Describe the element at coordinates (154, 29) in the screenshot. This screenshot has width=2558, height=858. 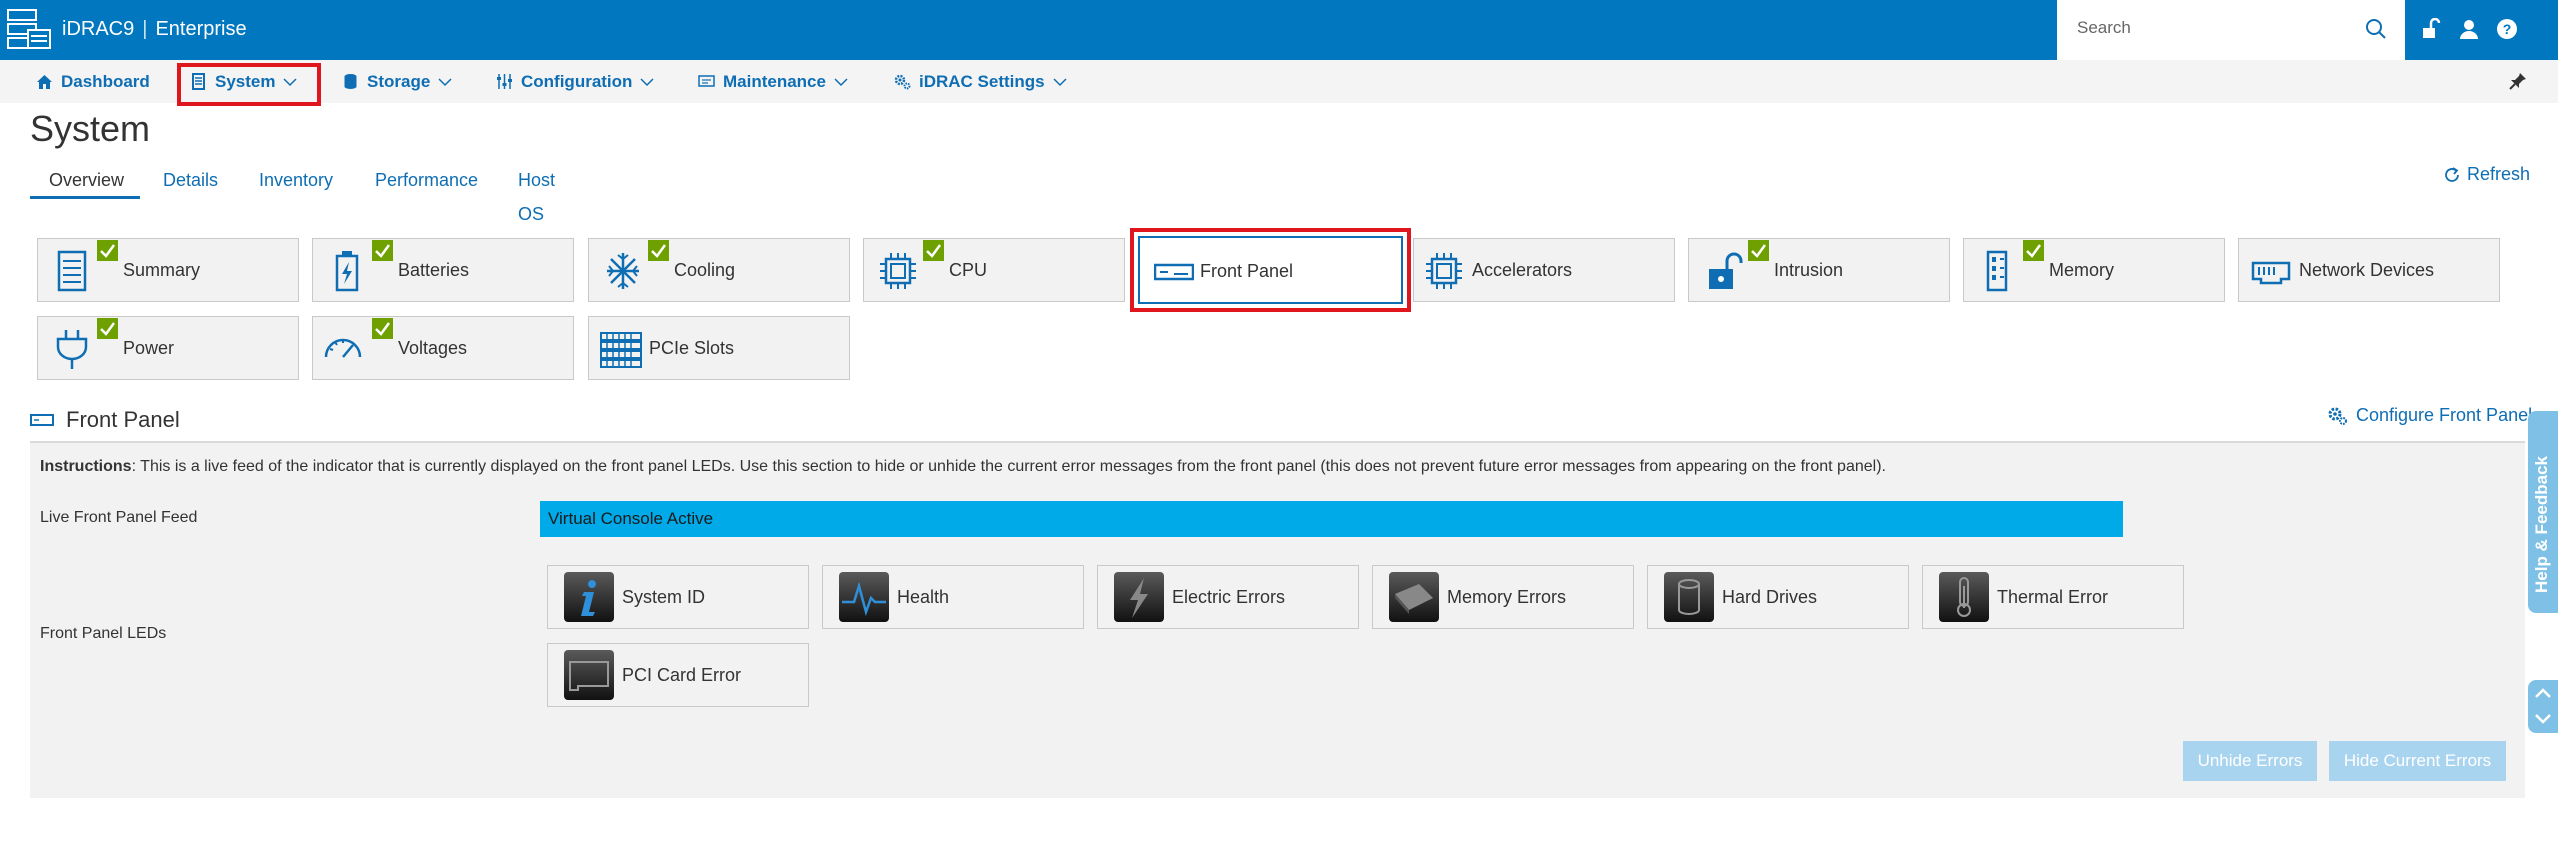
I see `app-title: iDRAC9 | Enterprise` at that location.